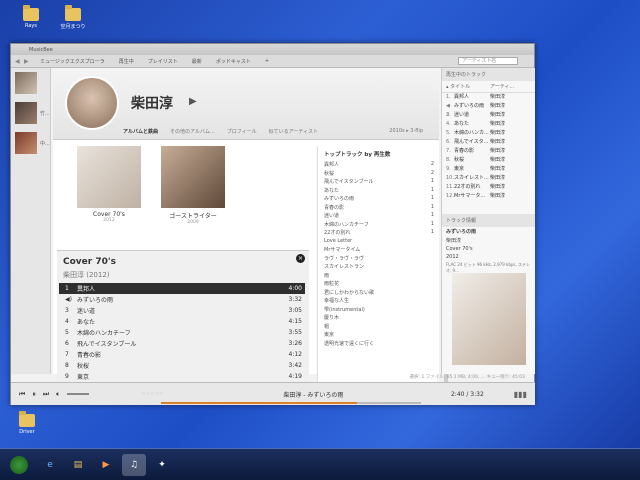 The image size is (640, 480). What do you see at coordinates (22, 394) in the screenshot?
I see `previous-icon: ⏮` at bounding box center [22, 394].